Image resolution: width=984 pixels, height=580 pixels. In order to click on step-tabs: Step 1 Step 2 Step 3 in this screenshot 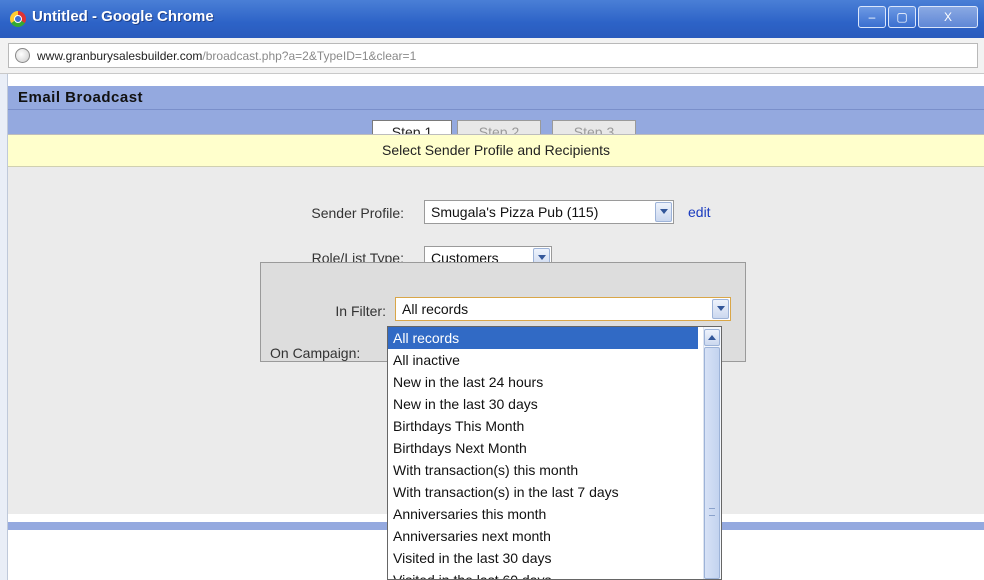, I will do `click(496, 127)`.